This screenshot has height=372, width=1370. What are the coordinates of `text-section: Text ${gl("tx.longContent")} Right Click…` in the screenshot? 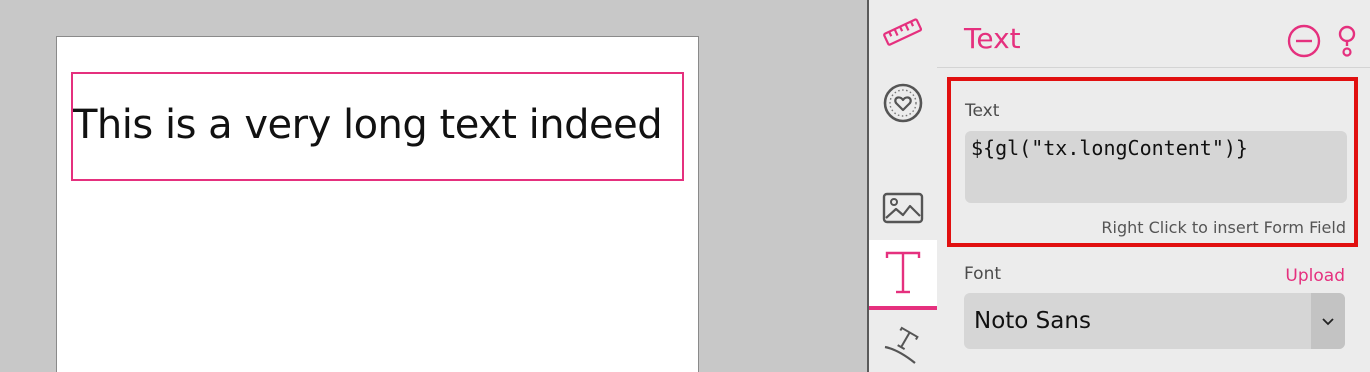 It's located at (1152, 162).